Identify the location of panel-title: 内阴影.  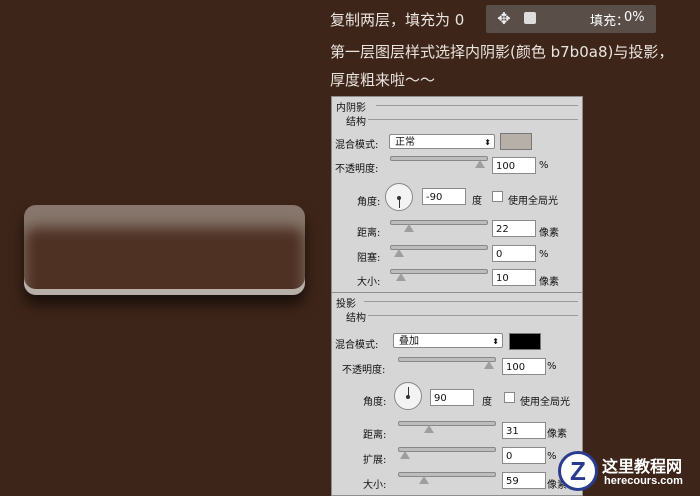
(351, 108).